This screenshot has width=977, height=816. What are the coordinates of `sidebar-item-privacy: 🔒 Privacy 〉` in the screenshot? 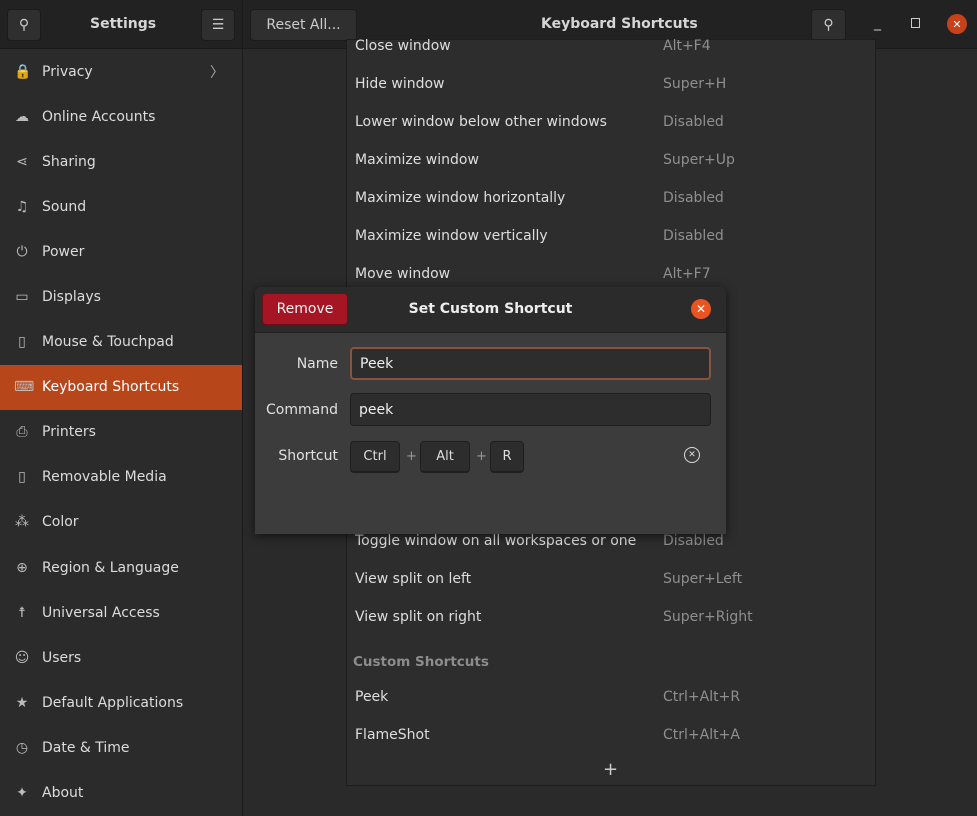 It's located at (121, 71).